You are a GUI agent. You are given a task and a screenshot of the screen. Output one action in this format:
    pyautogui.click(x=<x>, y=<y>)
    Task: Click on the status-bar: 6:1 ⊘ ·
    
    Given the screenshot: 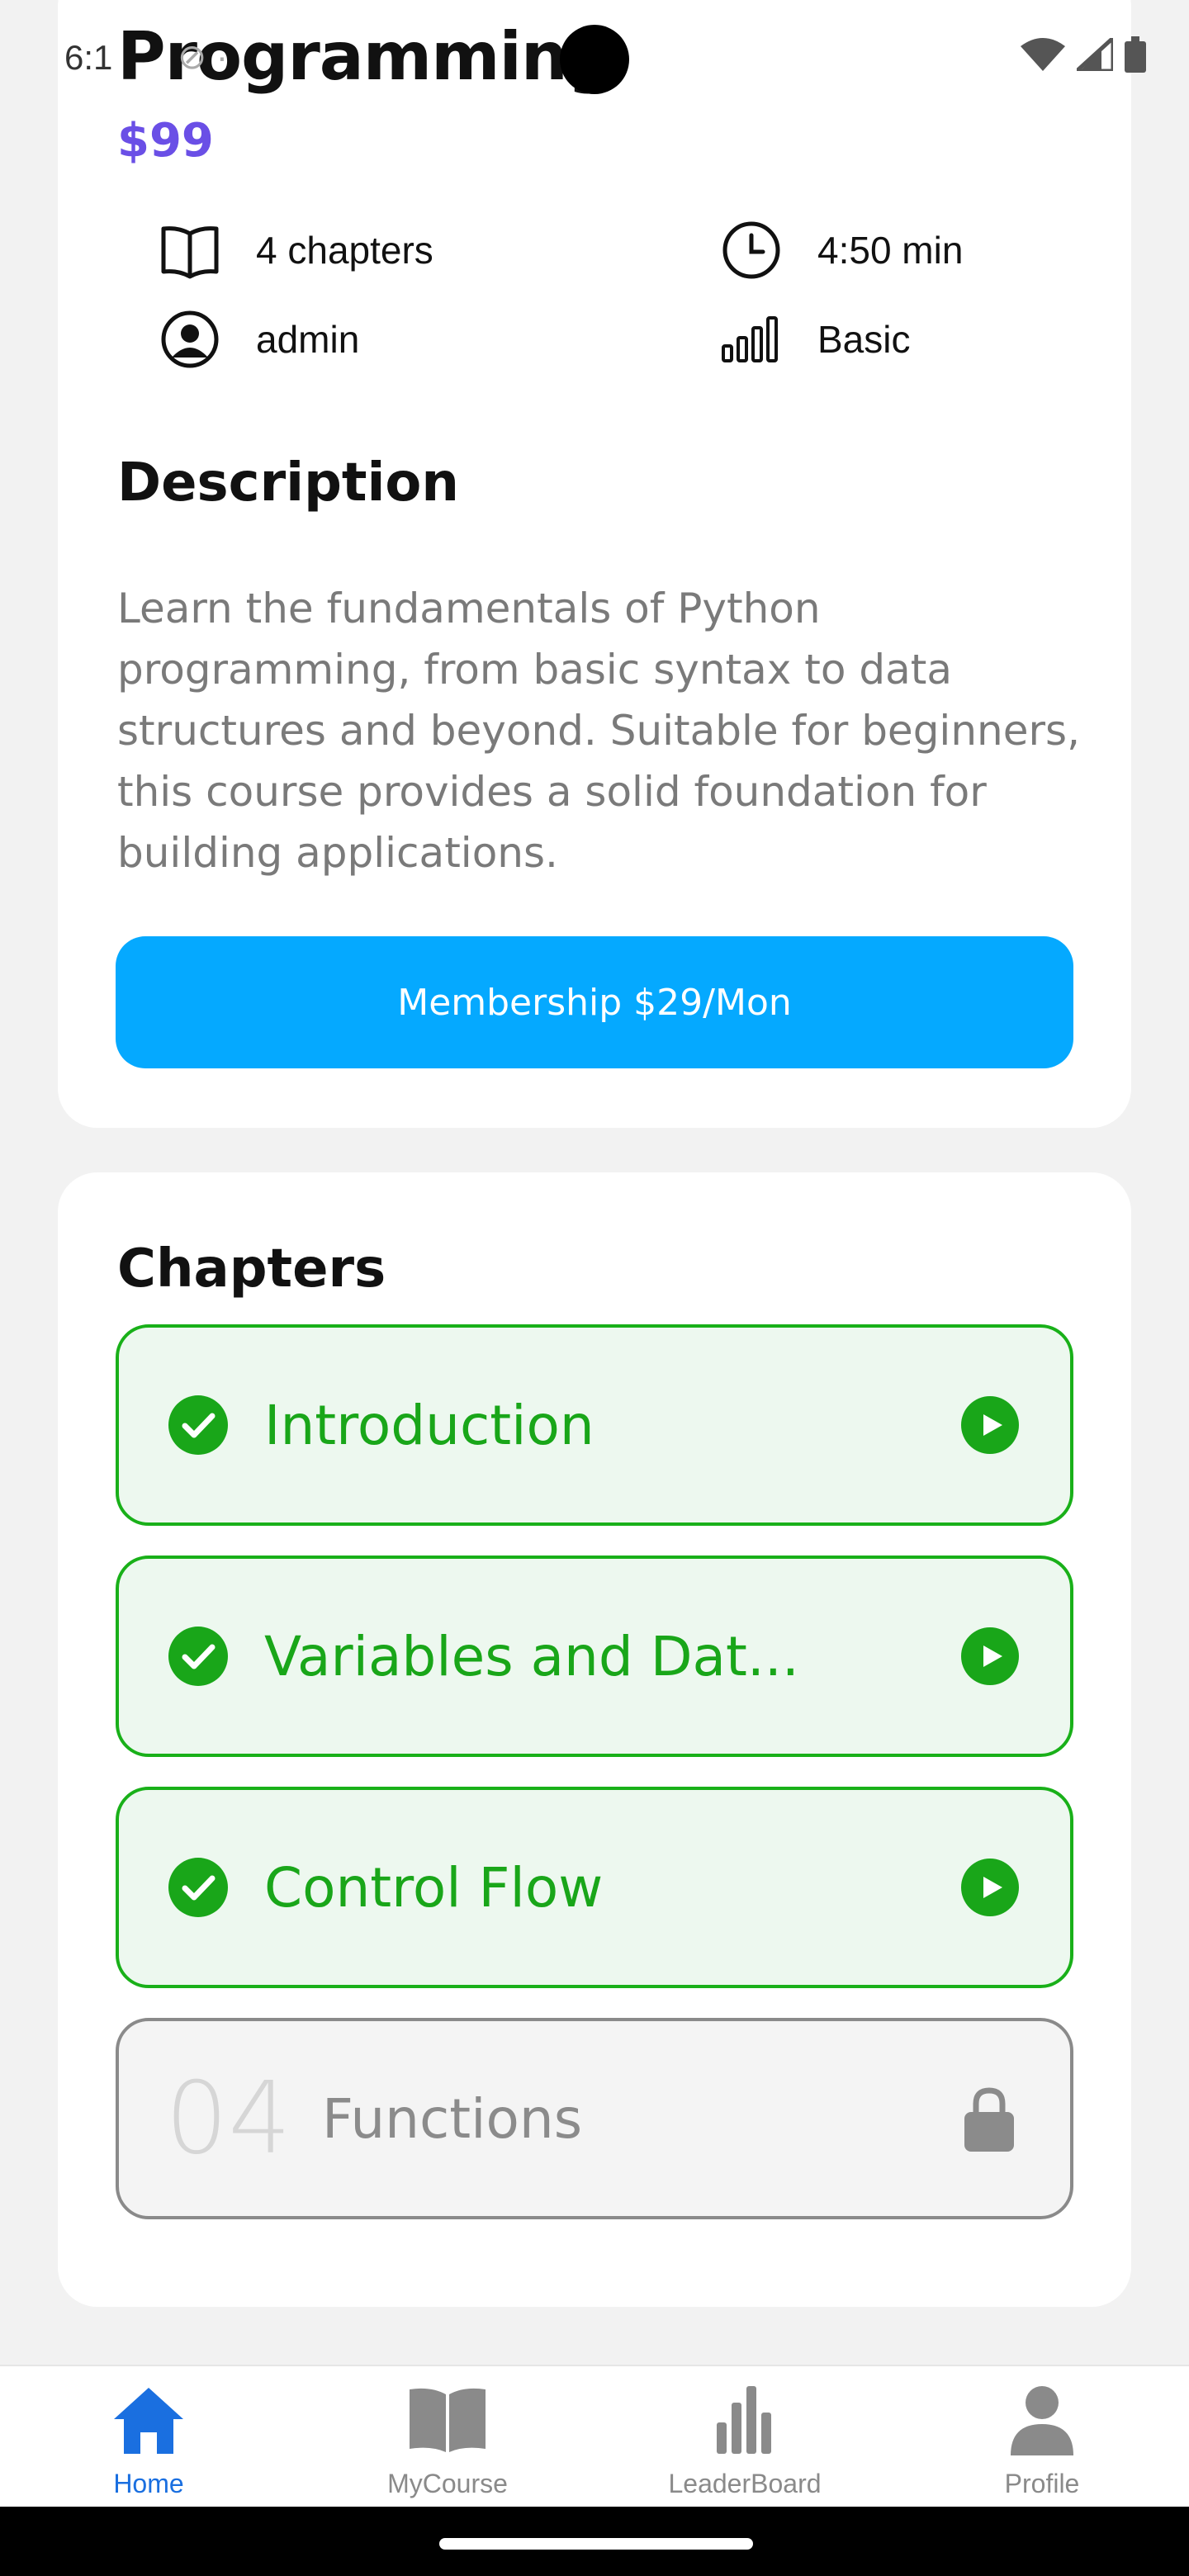 What is the action you would take?
    pyautogui.click(x=594, y=58)
    